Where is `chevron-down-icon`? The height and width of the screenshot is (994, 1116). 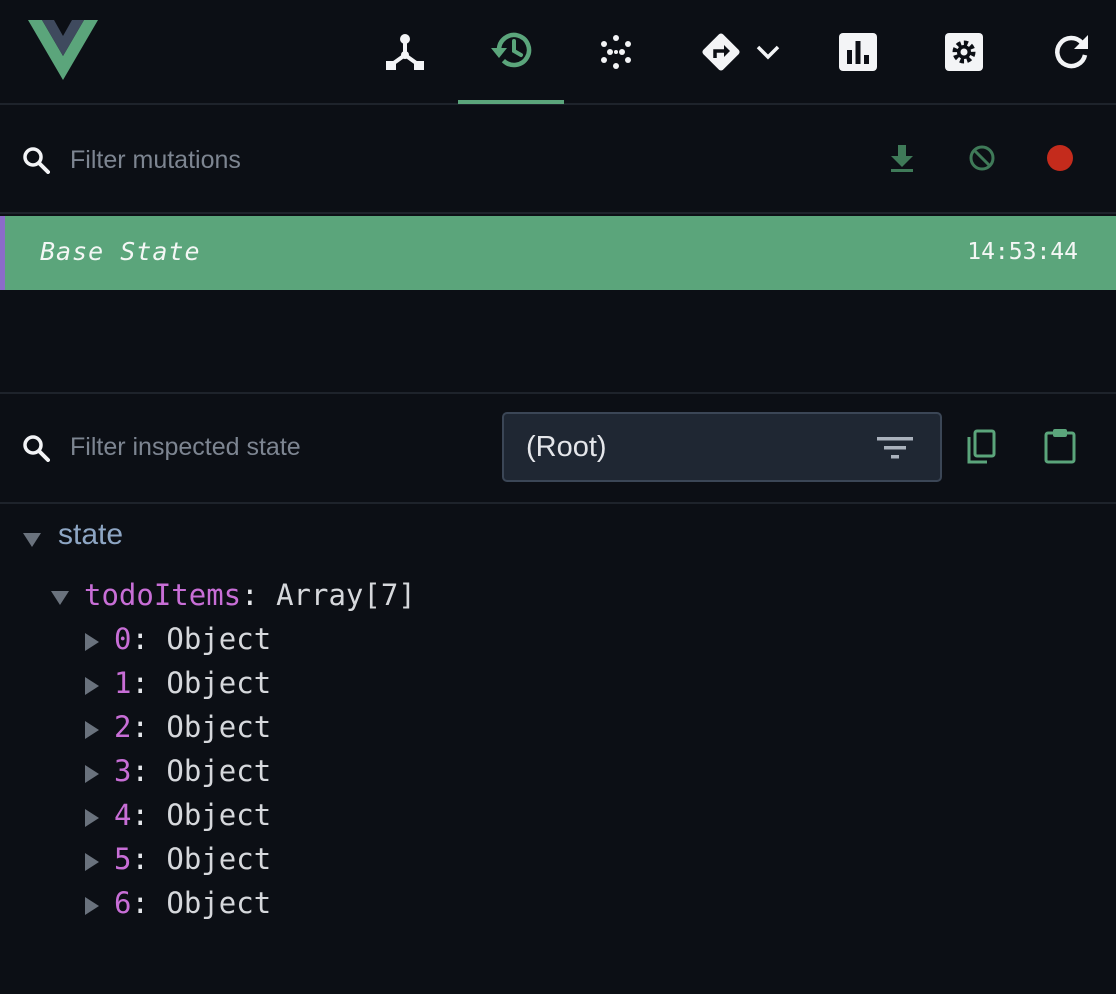 chevron-down-icon is located at coordinates (768, 52).